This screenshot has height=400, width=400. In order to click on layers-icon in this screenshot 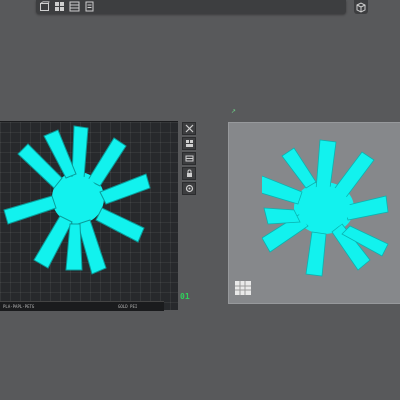, I will do `click(74, 6)`.